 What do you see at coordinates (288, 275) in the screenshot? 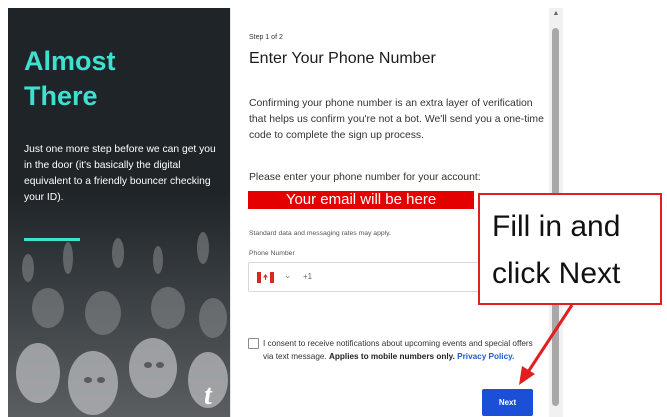
I see `chevron-down-icon: ⌄` at bounding box center [288, 275].